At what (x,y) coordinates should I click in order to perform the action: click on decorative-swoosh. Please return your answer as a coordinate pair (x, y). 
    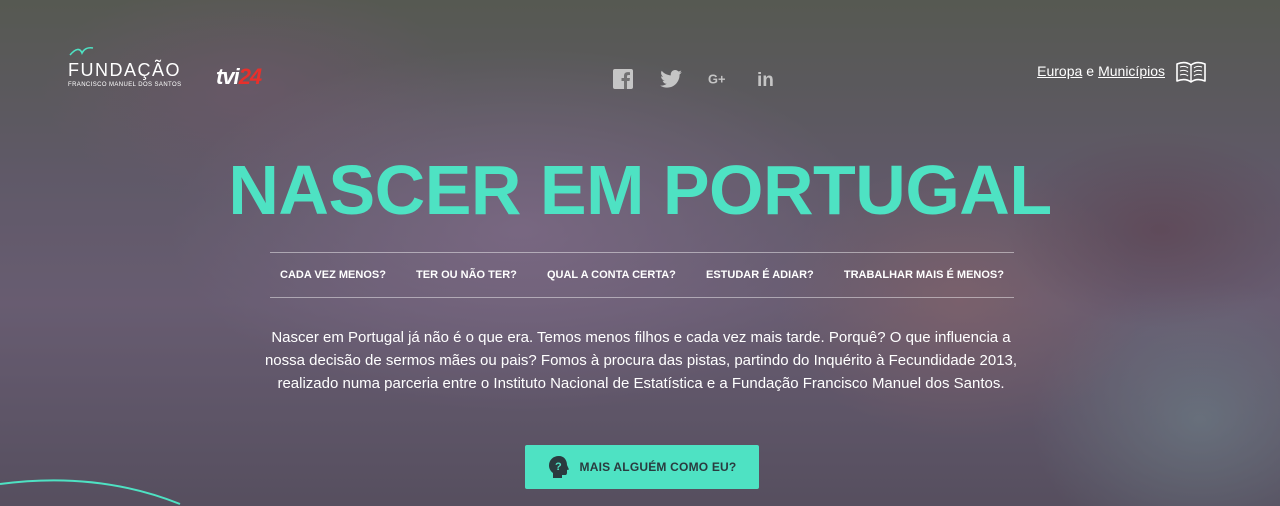
    Looking at the image, I should click on (90, 492).